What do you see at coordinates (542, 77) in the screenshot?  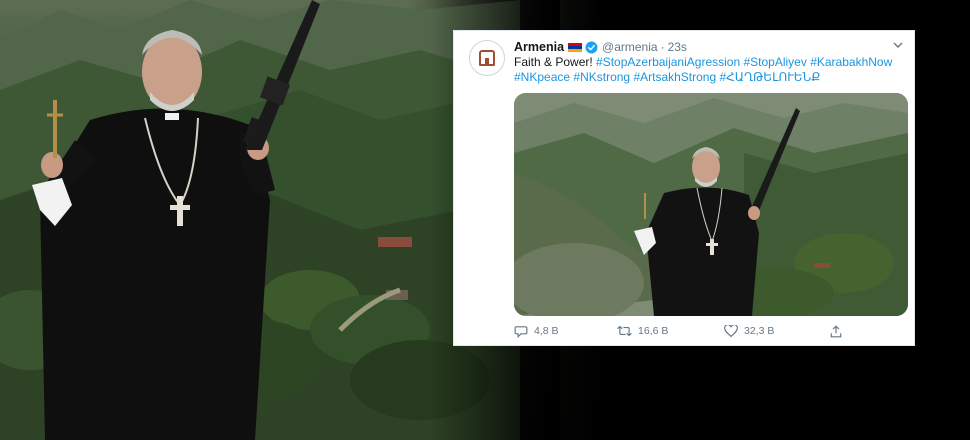 I see `hashtag: #NKpeace` at bounding box center [542, 77].